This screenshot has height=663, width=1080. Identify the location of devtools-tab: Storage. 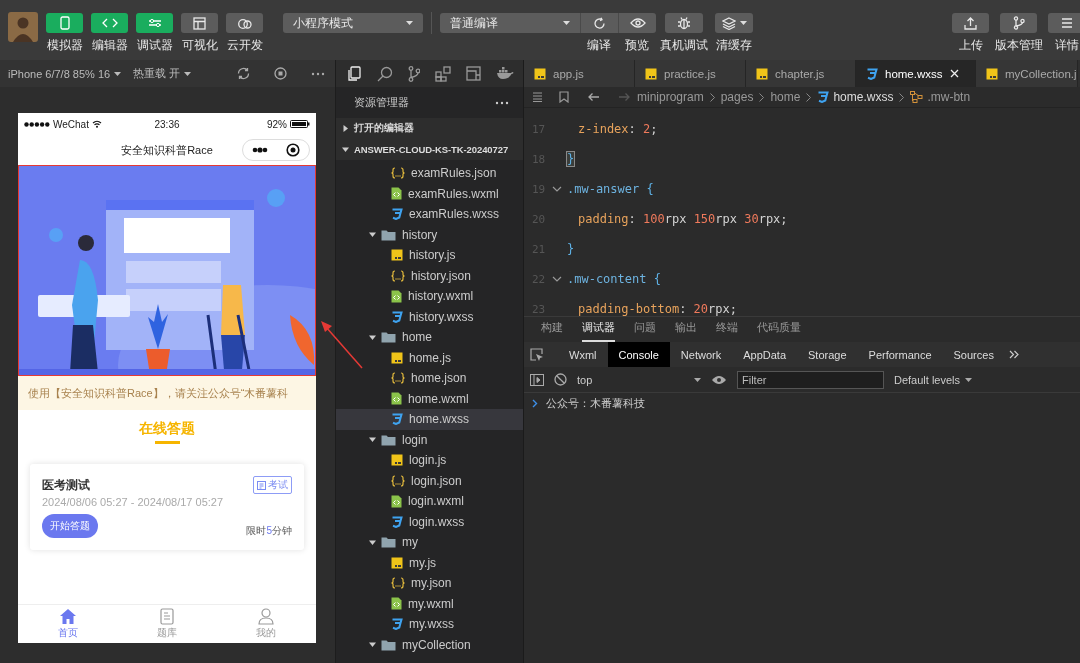
(827, 354).